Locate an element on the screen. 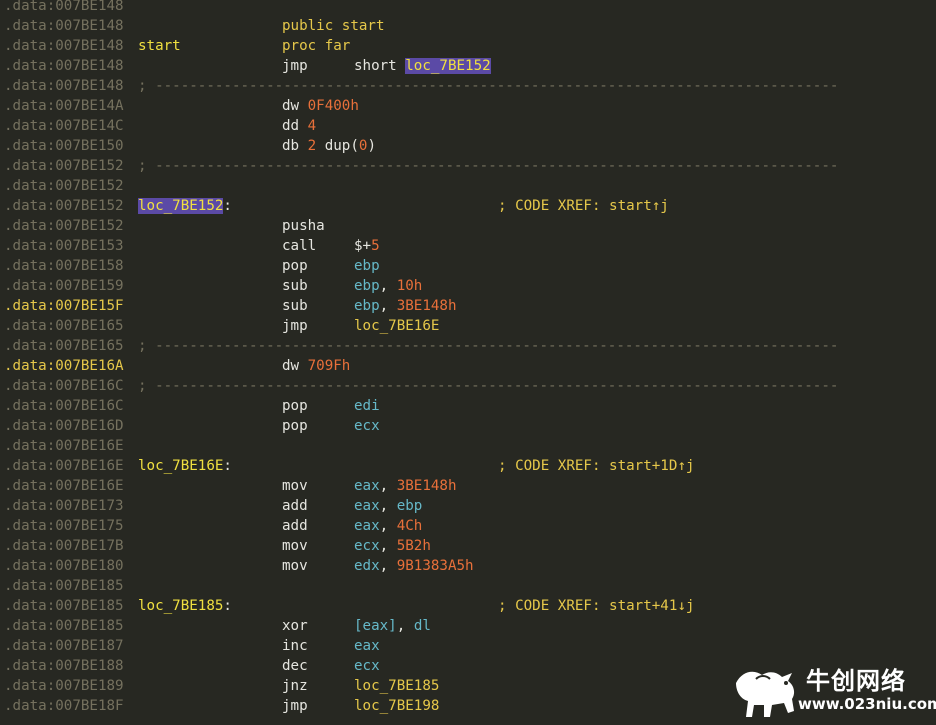 This screenshot has height=725, width=936. address: .data:007BE15F is located at coordinates (64, 306).